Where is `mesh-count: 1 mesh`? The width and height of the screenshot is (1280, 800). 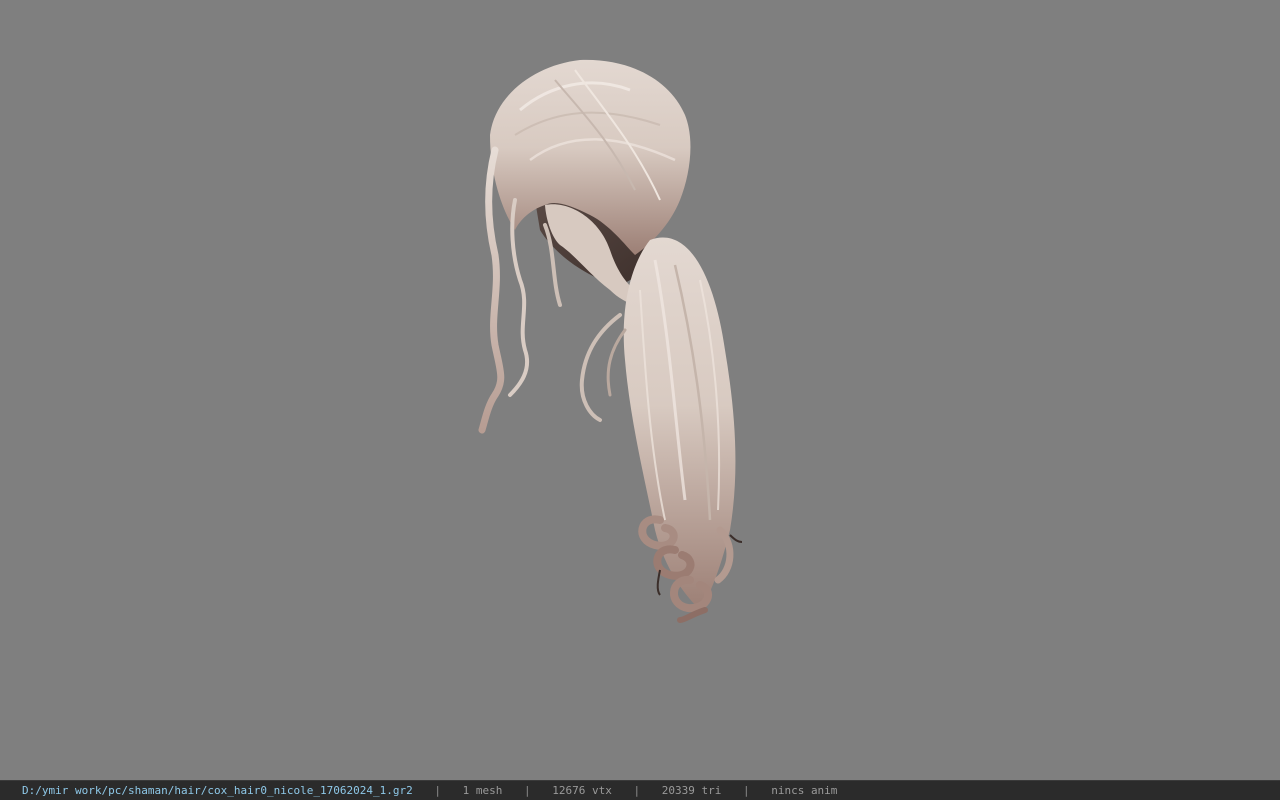 mesh-count: 1 mesh is located at coordinates (482, 790).